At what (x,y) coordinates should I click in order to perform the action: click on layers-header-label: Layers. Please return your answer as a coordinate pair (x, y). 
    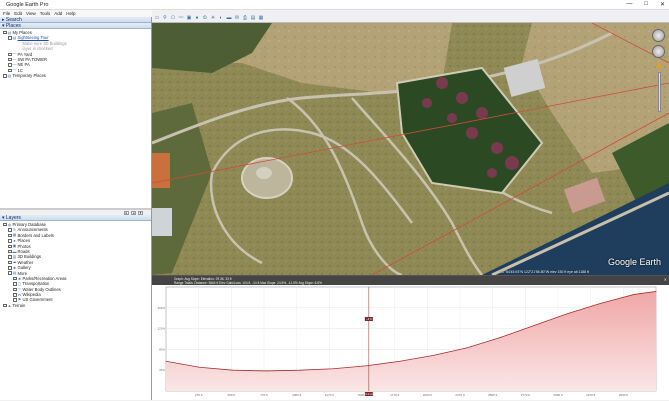
    Looking at the image, I should click on (13, 217).